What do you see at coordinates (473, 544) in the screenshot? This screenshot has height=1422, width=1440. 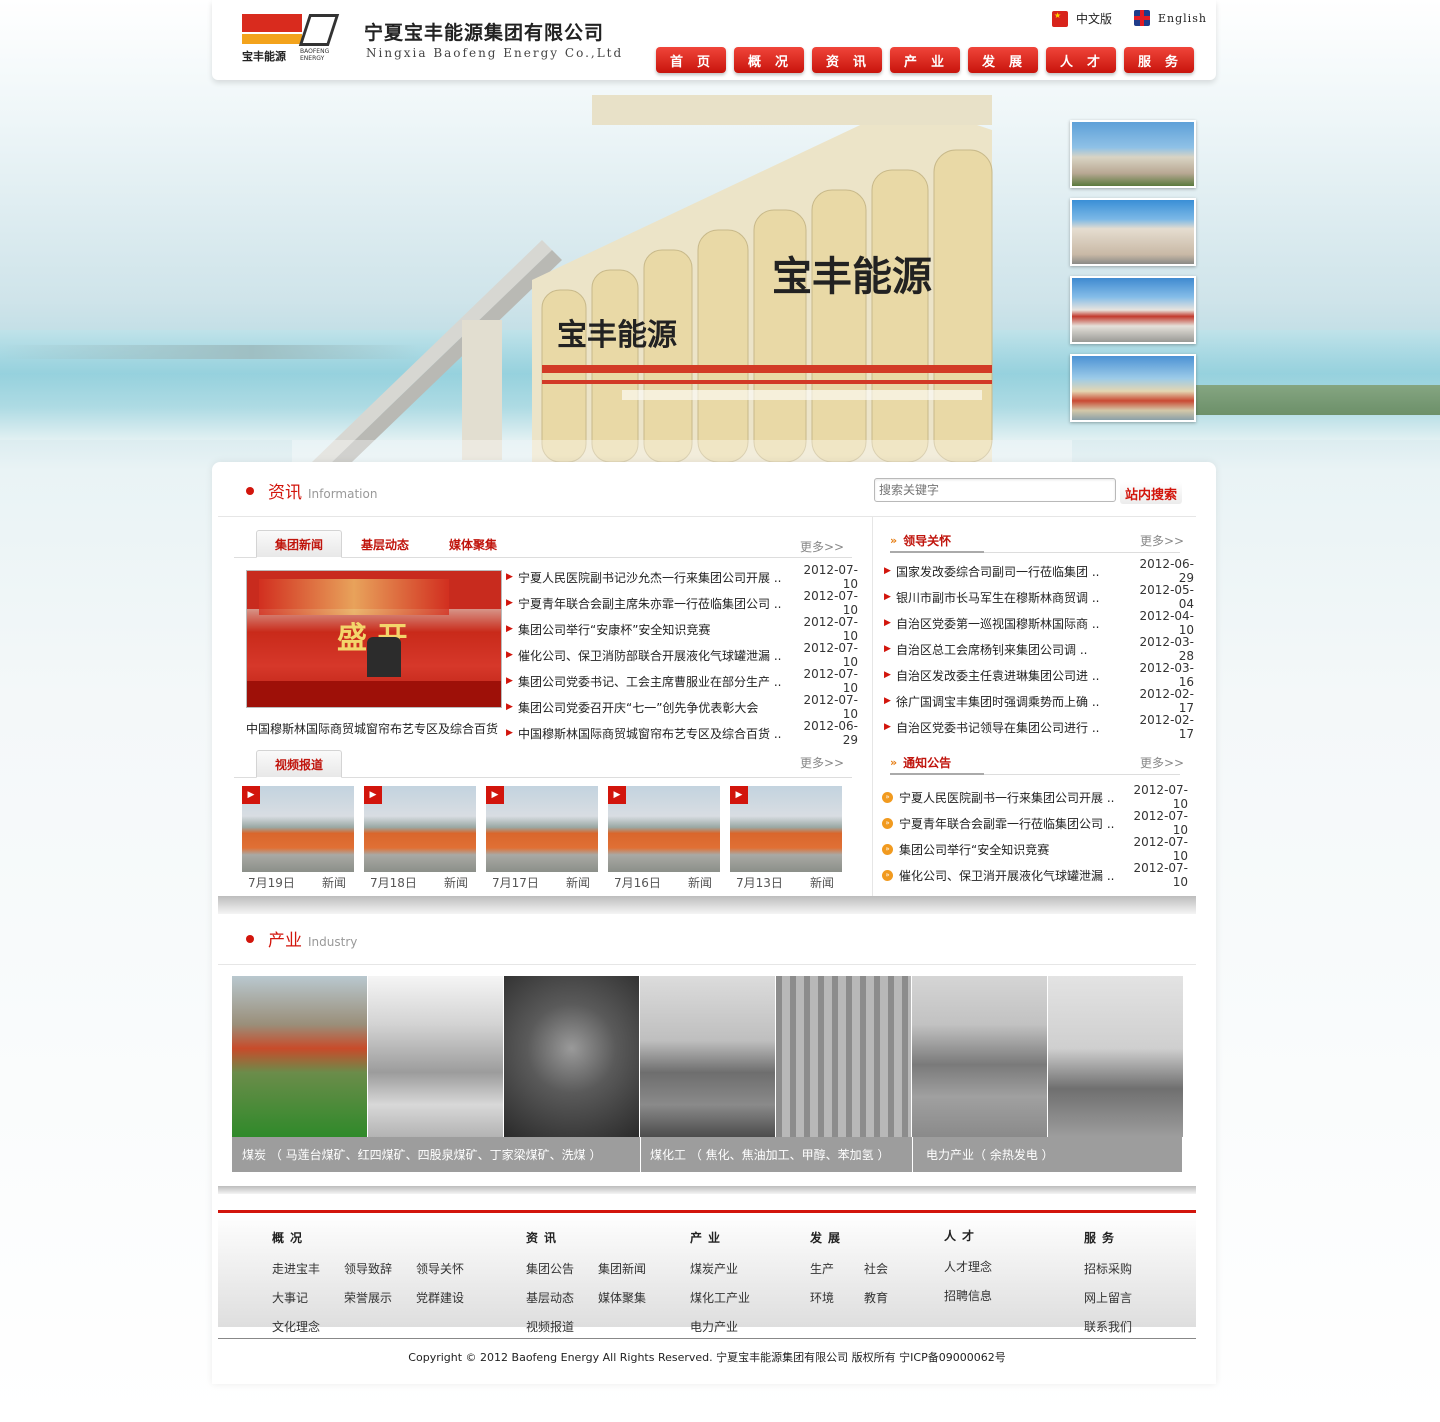 I see `tab-media: 媒体聚集` at bounding box center [473, 544].